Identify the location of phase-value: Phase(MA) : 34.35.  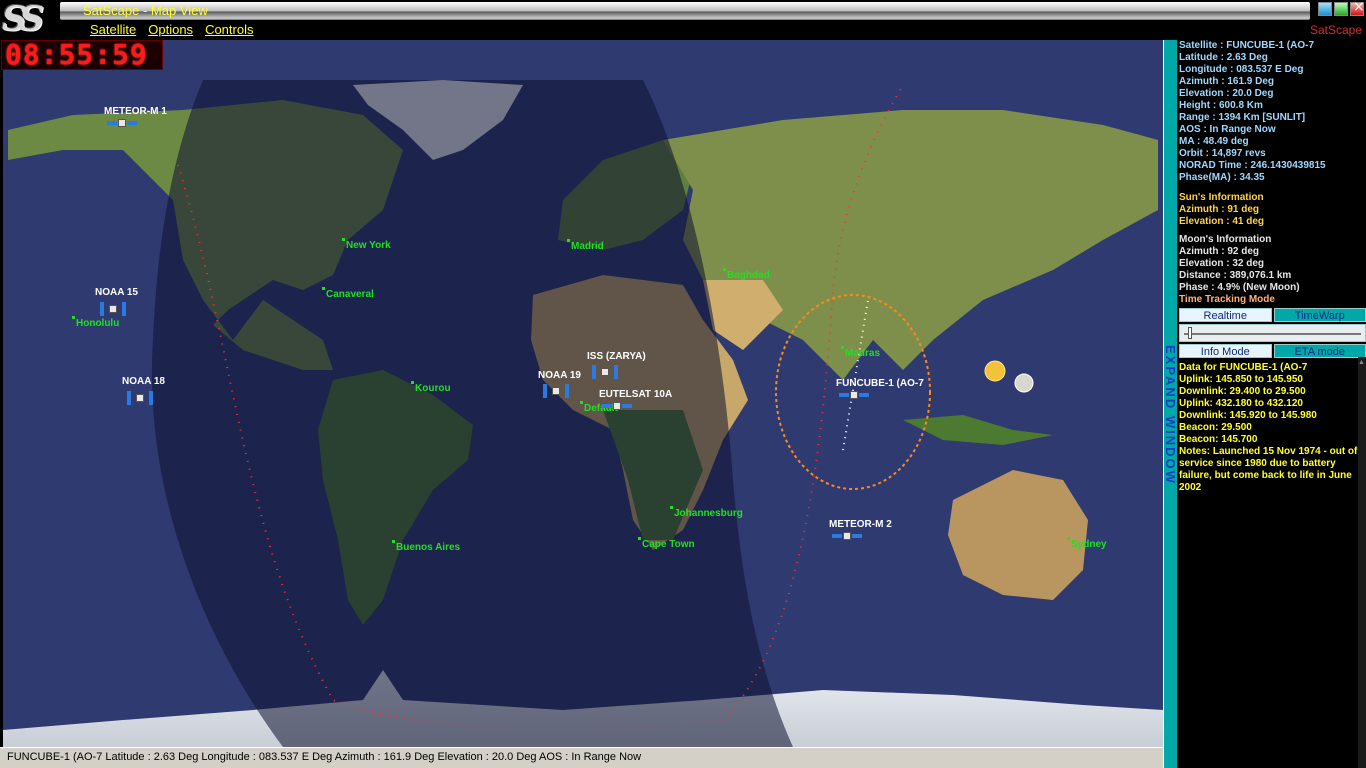
(1222, 177).